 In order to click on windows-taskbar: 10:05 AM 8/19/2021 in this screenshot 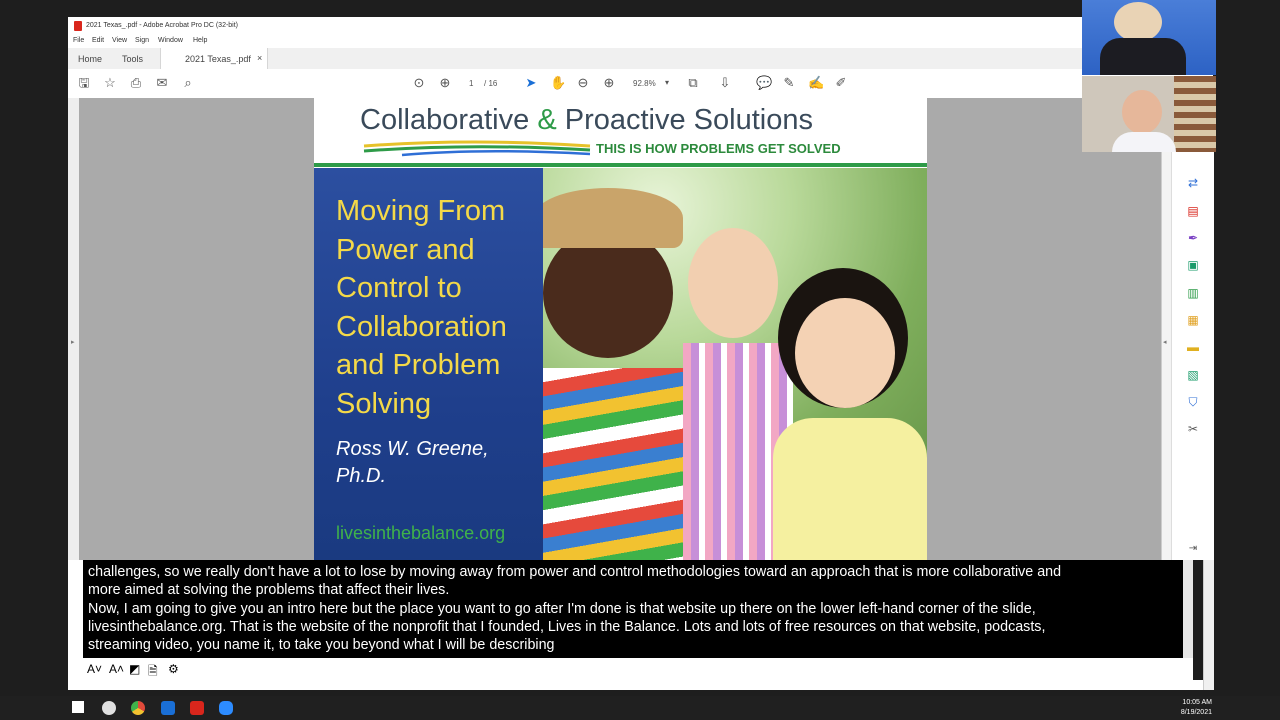, I will do `click(640, 708)`.